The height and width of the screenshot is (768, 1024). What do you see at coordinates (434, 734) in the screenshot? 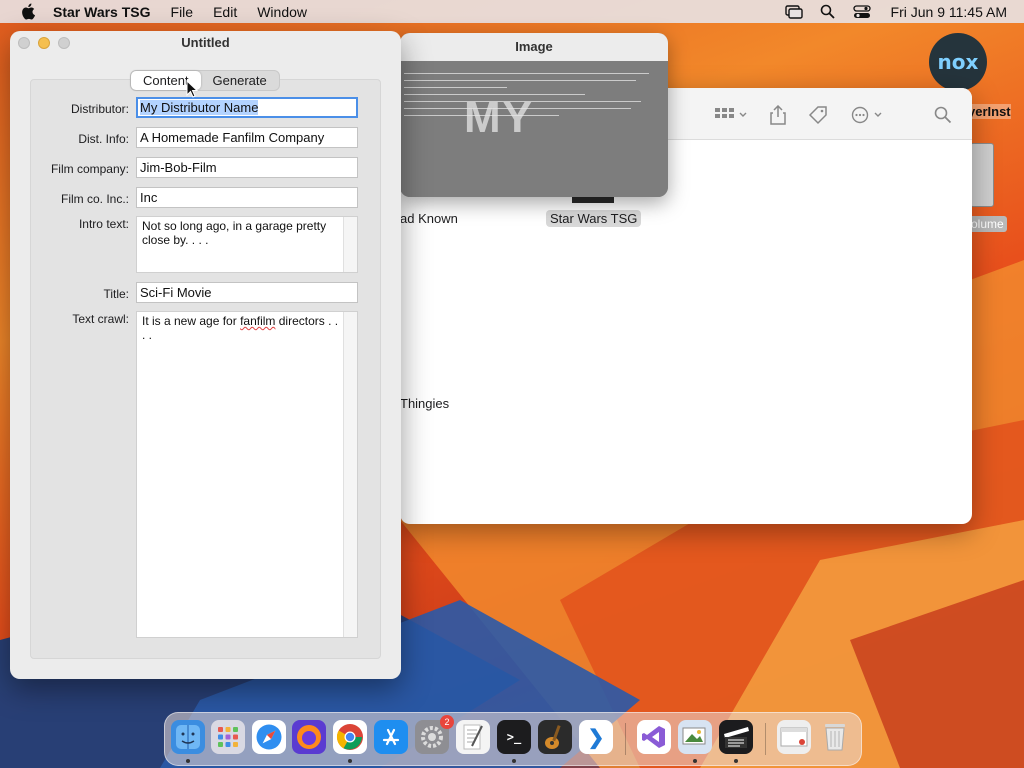
I see `system-settings-icon: 2` at bounding box center [434, 734].